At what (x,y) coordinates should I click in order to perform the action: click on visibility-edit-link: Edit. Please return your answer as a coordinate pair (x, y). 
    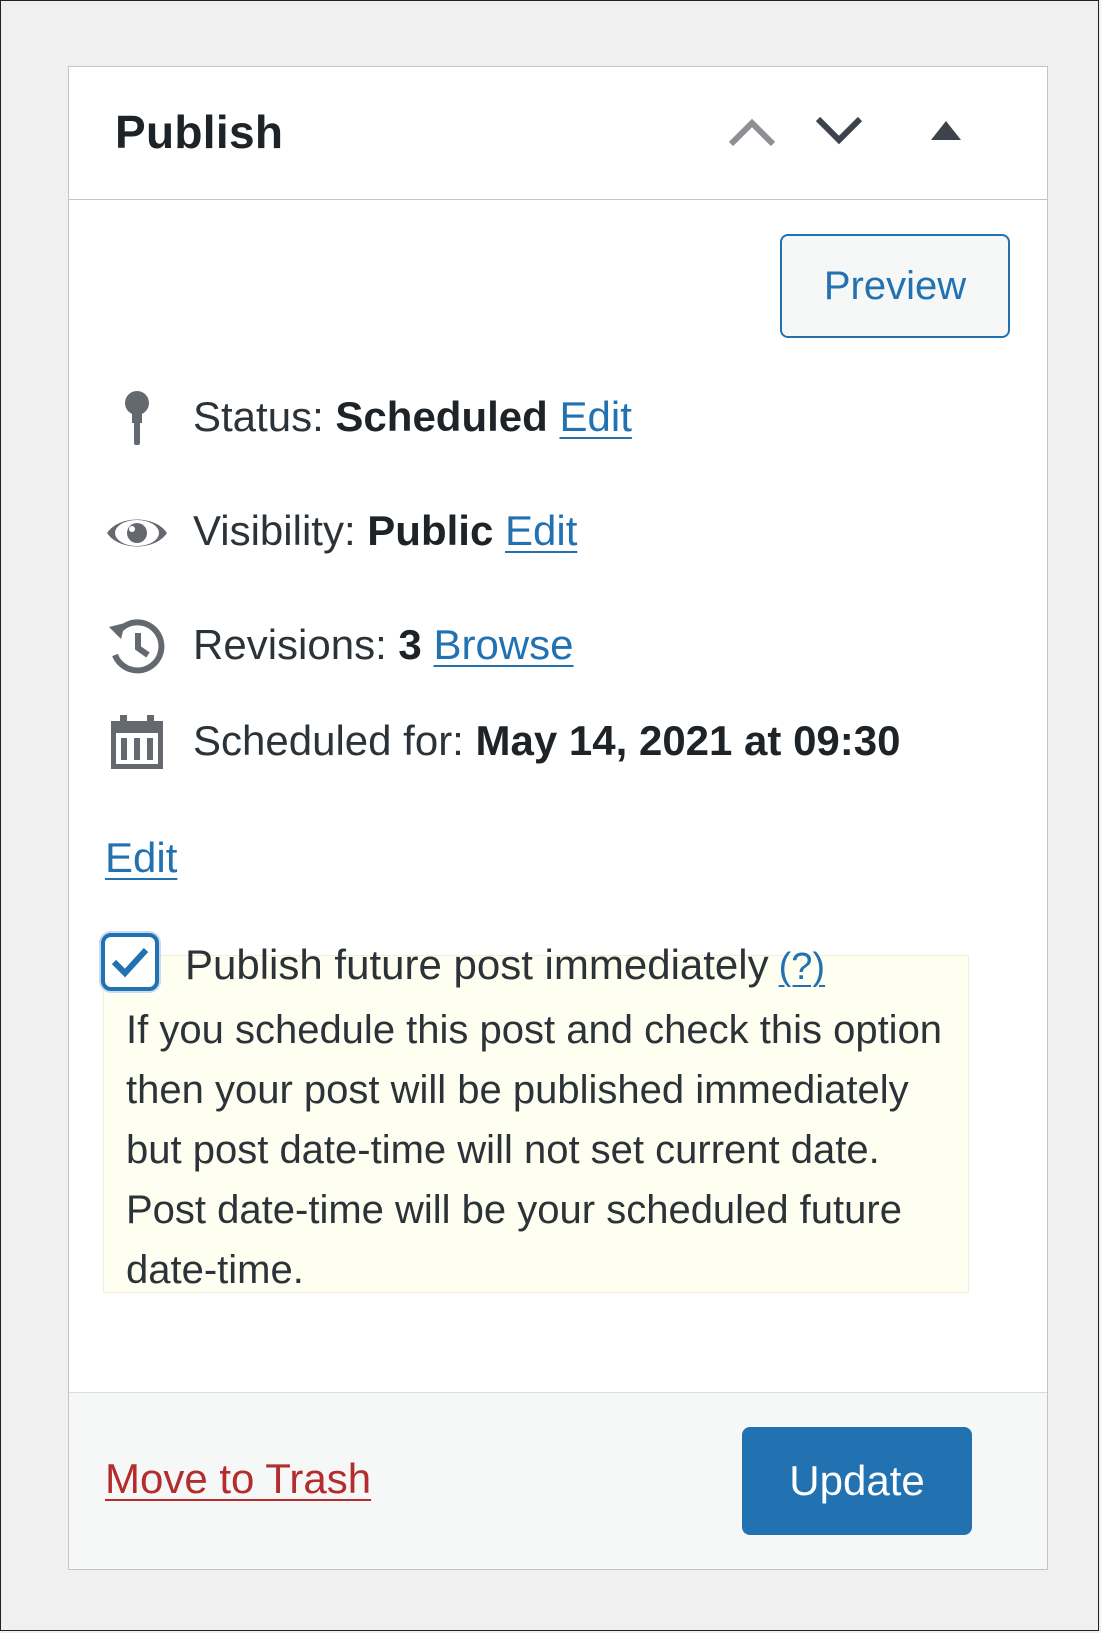
    Looking at the image, I should click on (541, 530).